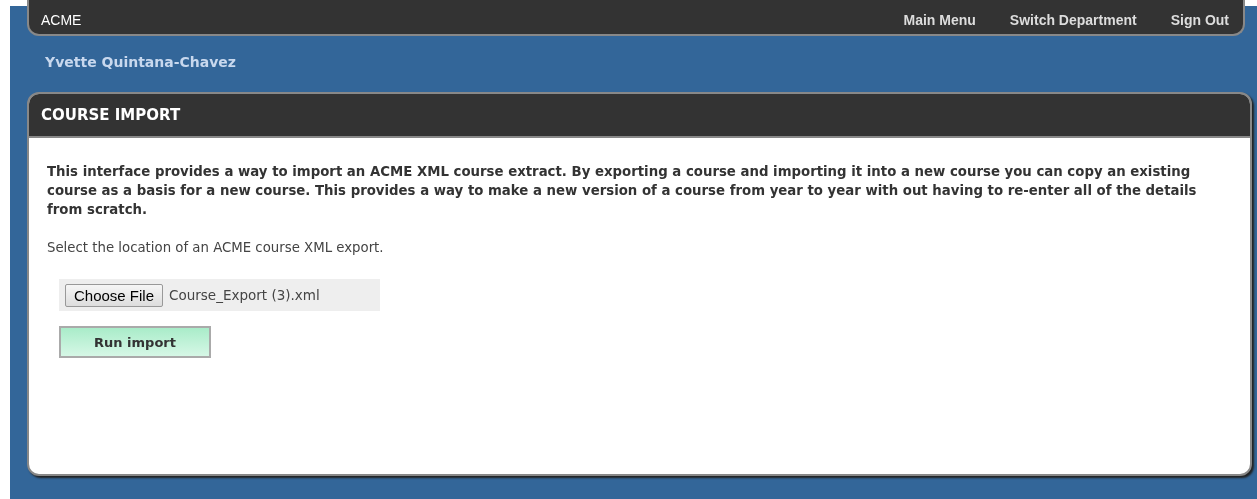 The image size is (1257, 499). Describe the element at coordinates (141, 63) in the screenshot. I see `user-name: Yvette Quintana-Chavez` at that location.